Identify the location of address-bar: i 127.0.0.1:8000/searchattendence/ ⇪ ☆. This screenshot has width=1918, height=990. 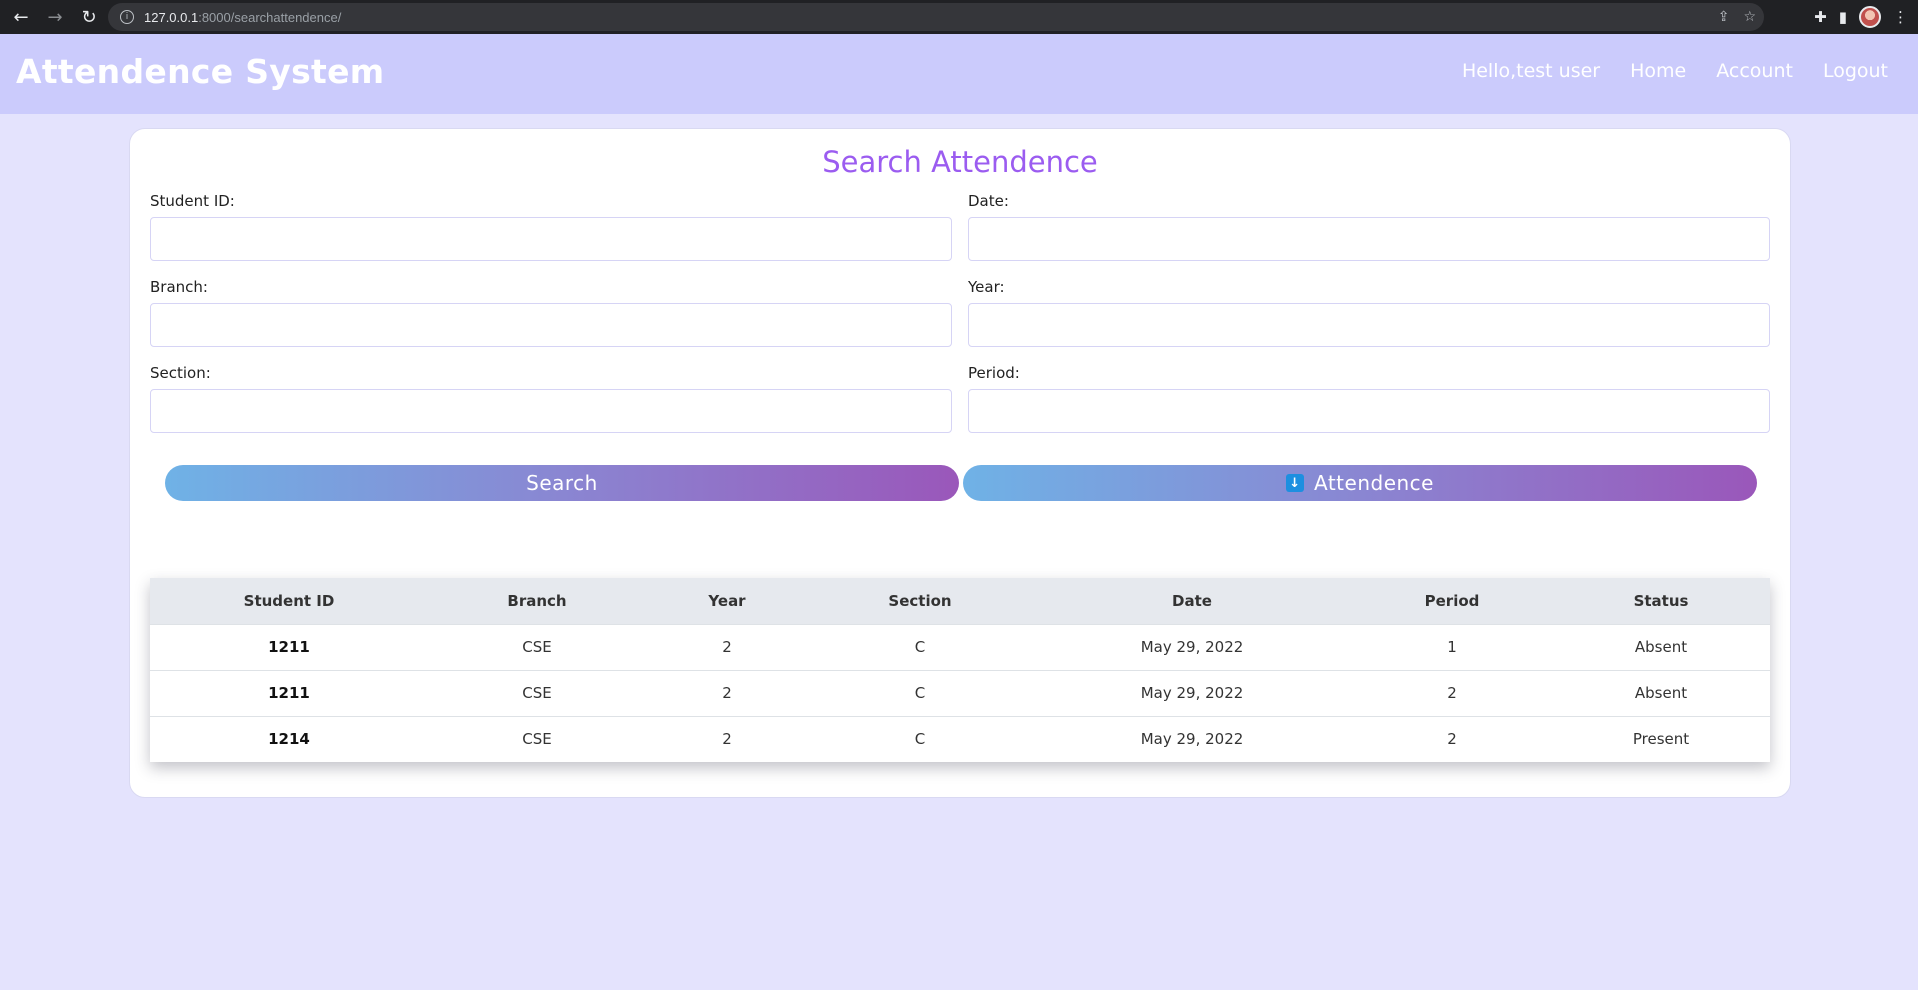
(936, 17).